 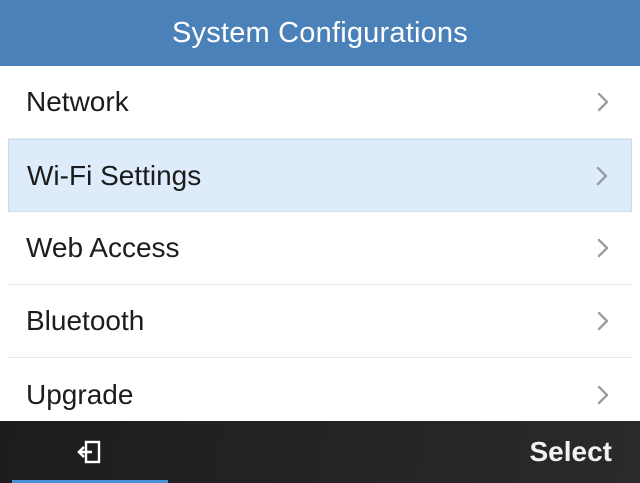 I want to click on exit-icon, so click(x=89, y=452).